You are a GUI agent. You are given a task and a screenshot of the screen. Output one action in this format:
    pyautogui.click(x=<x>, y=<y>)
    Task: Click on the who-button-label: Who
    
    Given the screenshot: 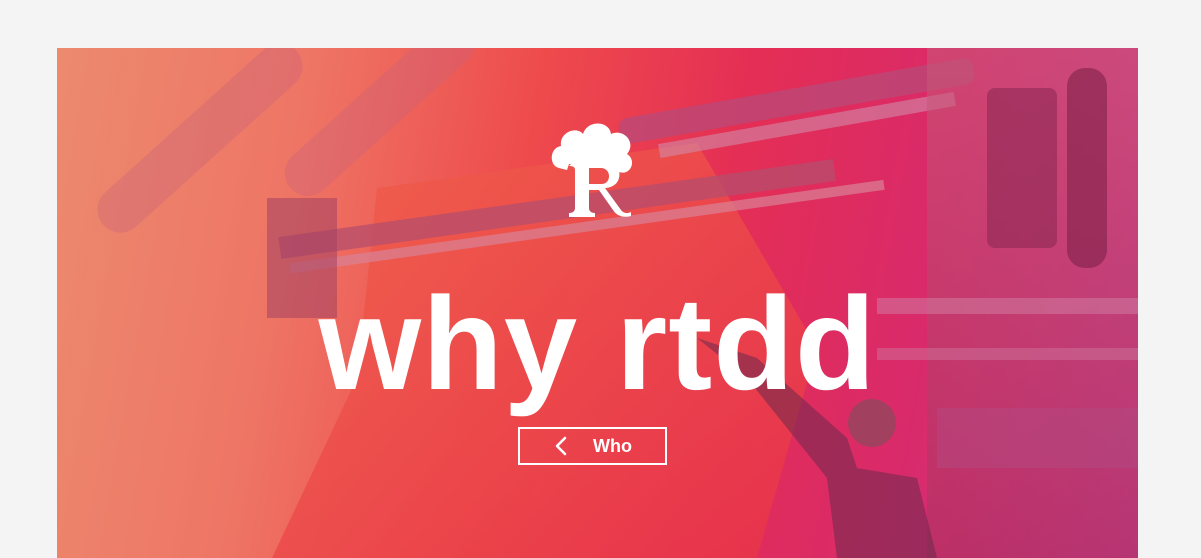 What is the action you would take?
    pyautogui.click(x=612, y=446)
    